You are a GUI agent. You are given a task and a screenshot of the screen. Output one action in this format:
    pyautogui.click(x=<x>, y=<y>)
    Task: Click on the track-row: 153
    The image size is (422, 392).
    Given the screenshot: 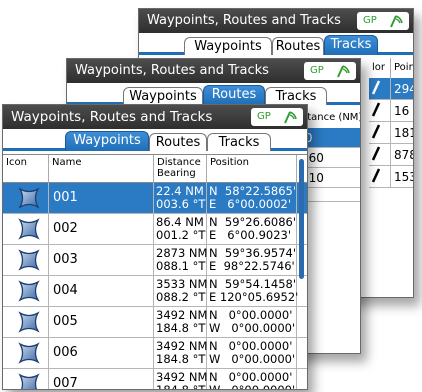 What is the action you would take?
    pyautogui.click(x=391, y=177)
    